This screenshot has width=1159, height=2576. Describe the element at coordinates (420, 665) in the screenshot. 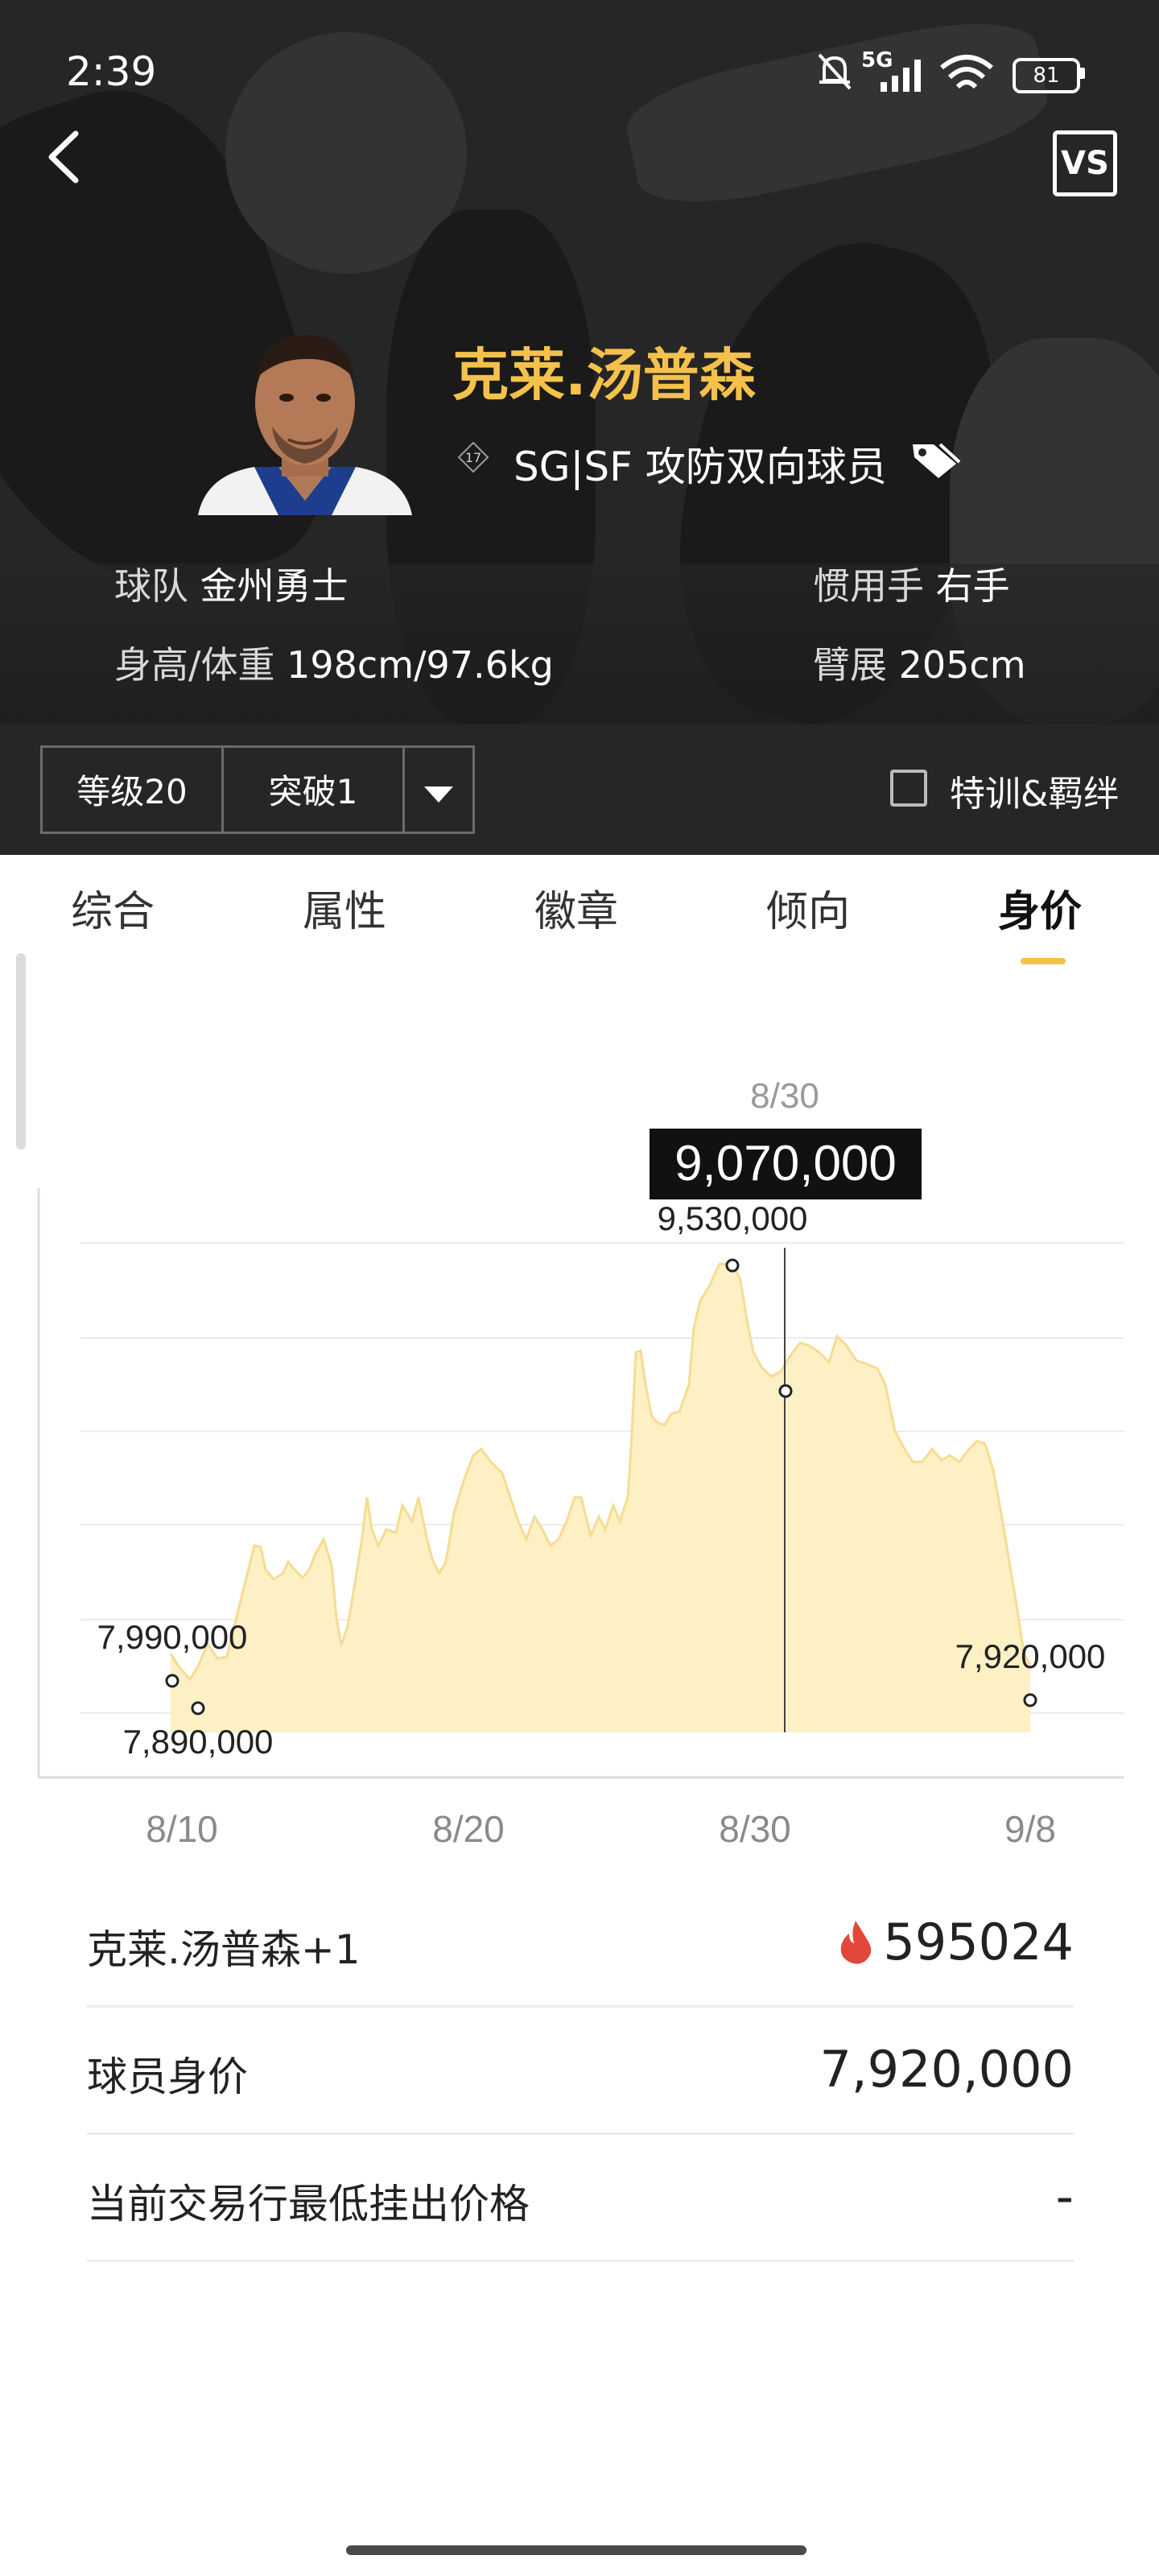

I see `body-value: 198cm/97.6kg` at that location.